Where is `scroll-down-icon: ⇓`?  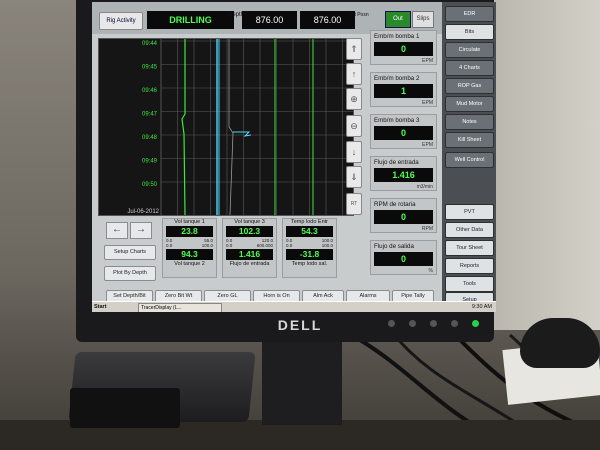
scroll-down-icon: ⇓ is located at coordinates (354, 177).